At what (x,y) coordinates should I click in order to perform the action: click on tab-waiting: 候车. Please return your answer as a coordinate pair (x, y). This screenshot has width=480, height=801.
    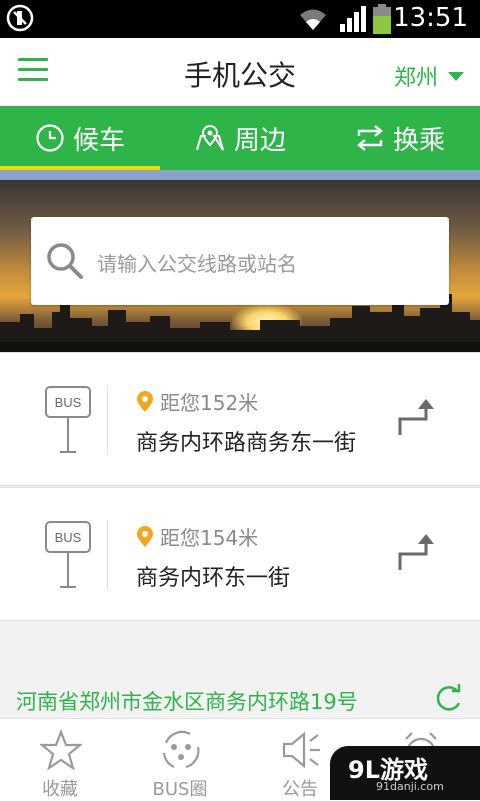
    Looking at the image, I should click on (80, 138).